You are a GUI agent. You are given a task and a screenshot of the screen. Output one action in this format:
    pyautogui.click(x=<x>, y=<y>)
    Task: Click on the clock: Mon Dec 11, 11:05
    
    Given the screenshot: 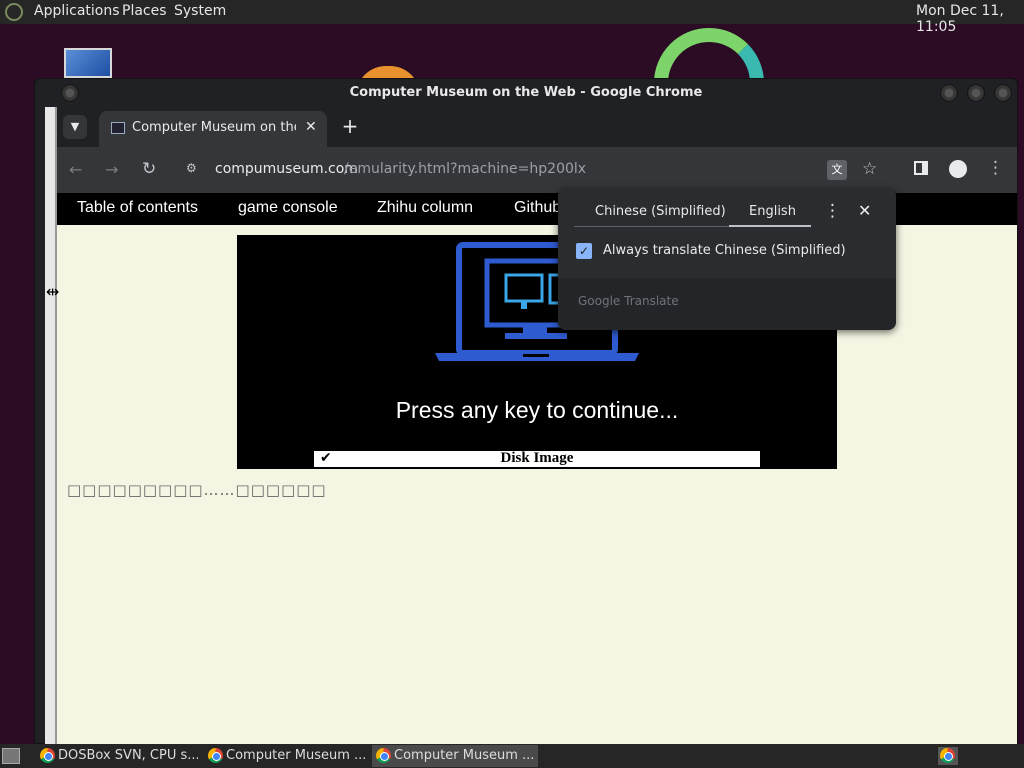 What is the action you would take?
    pyautogui.click(x=970, y=19)
    